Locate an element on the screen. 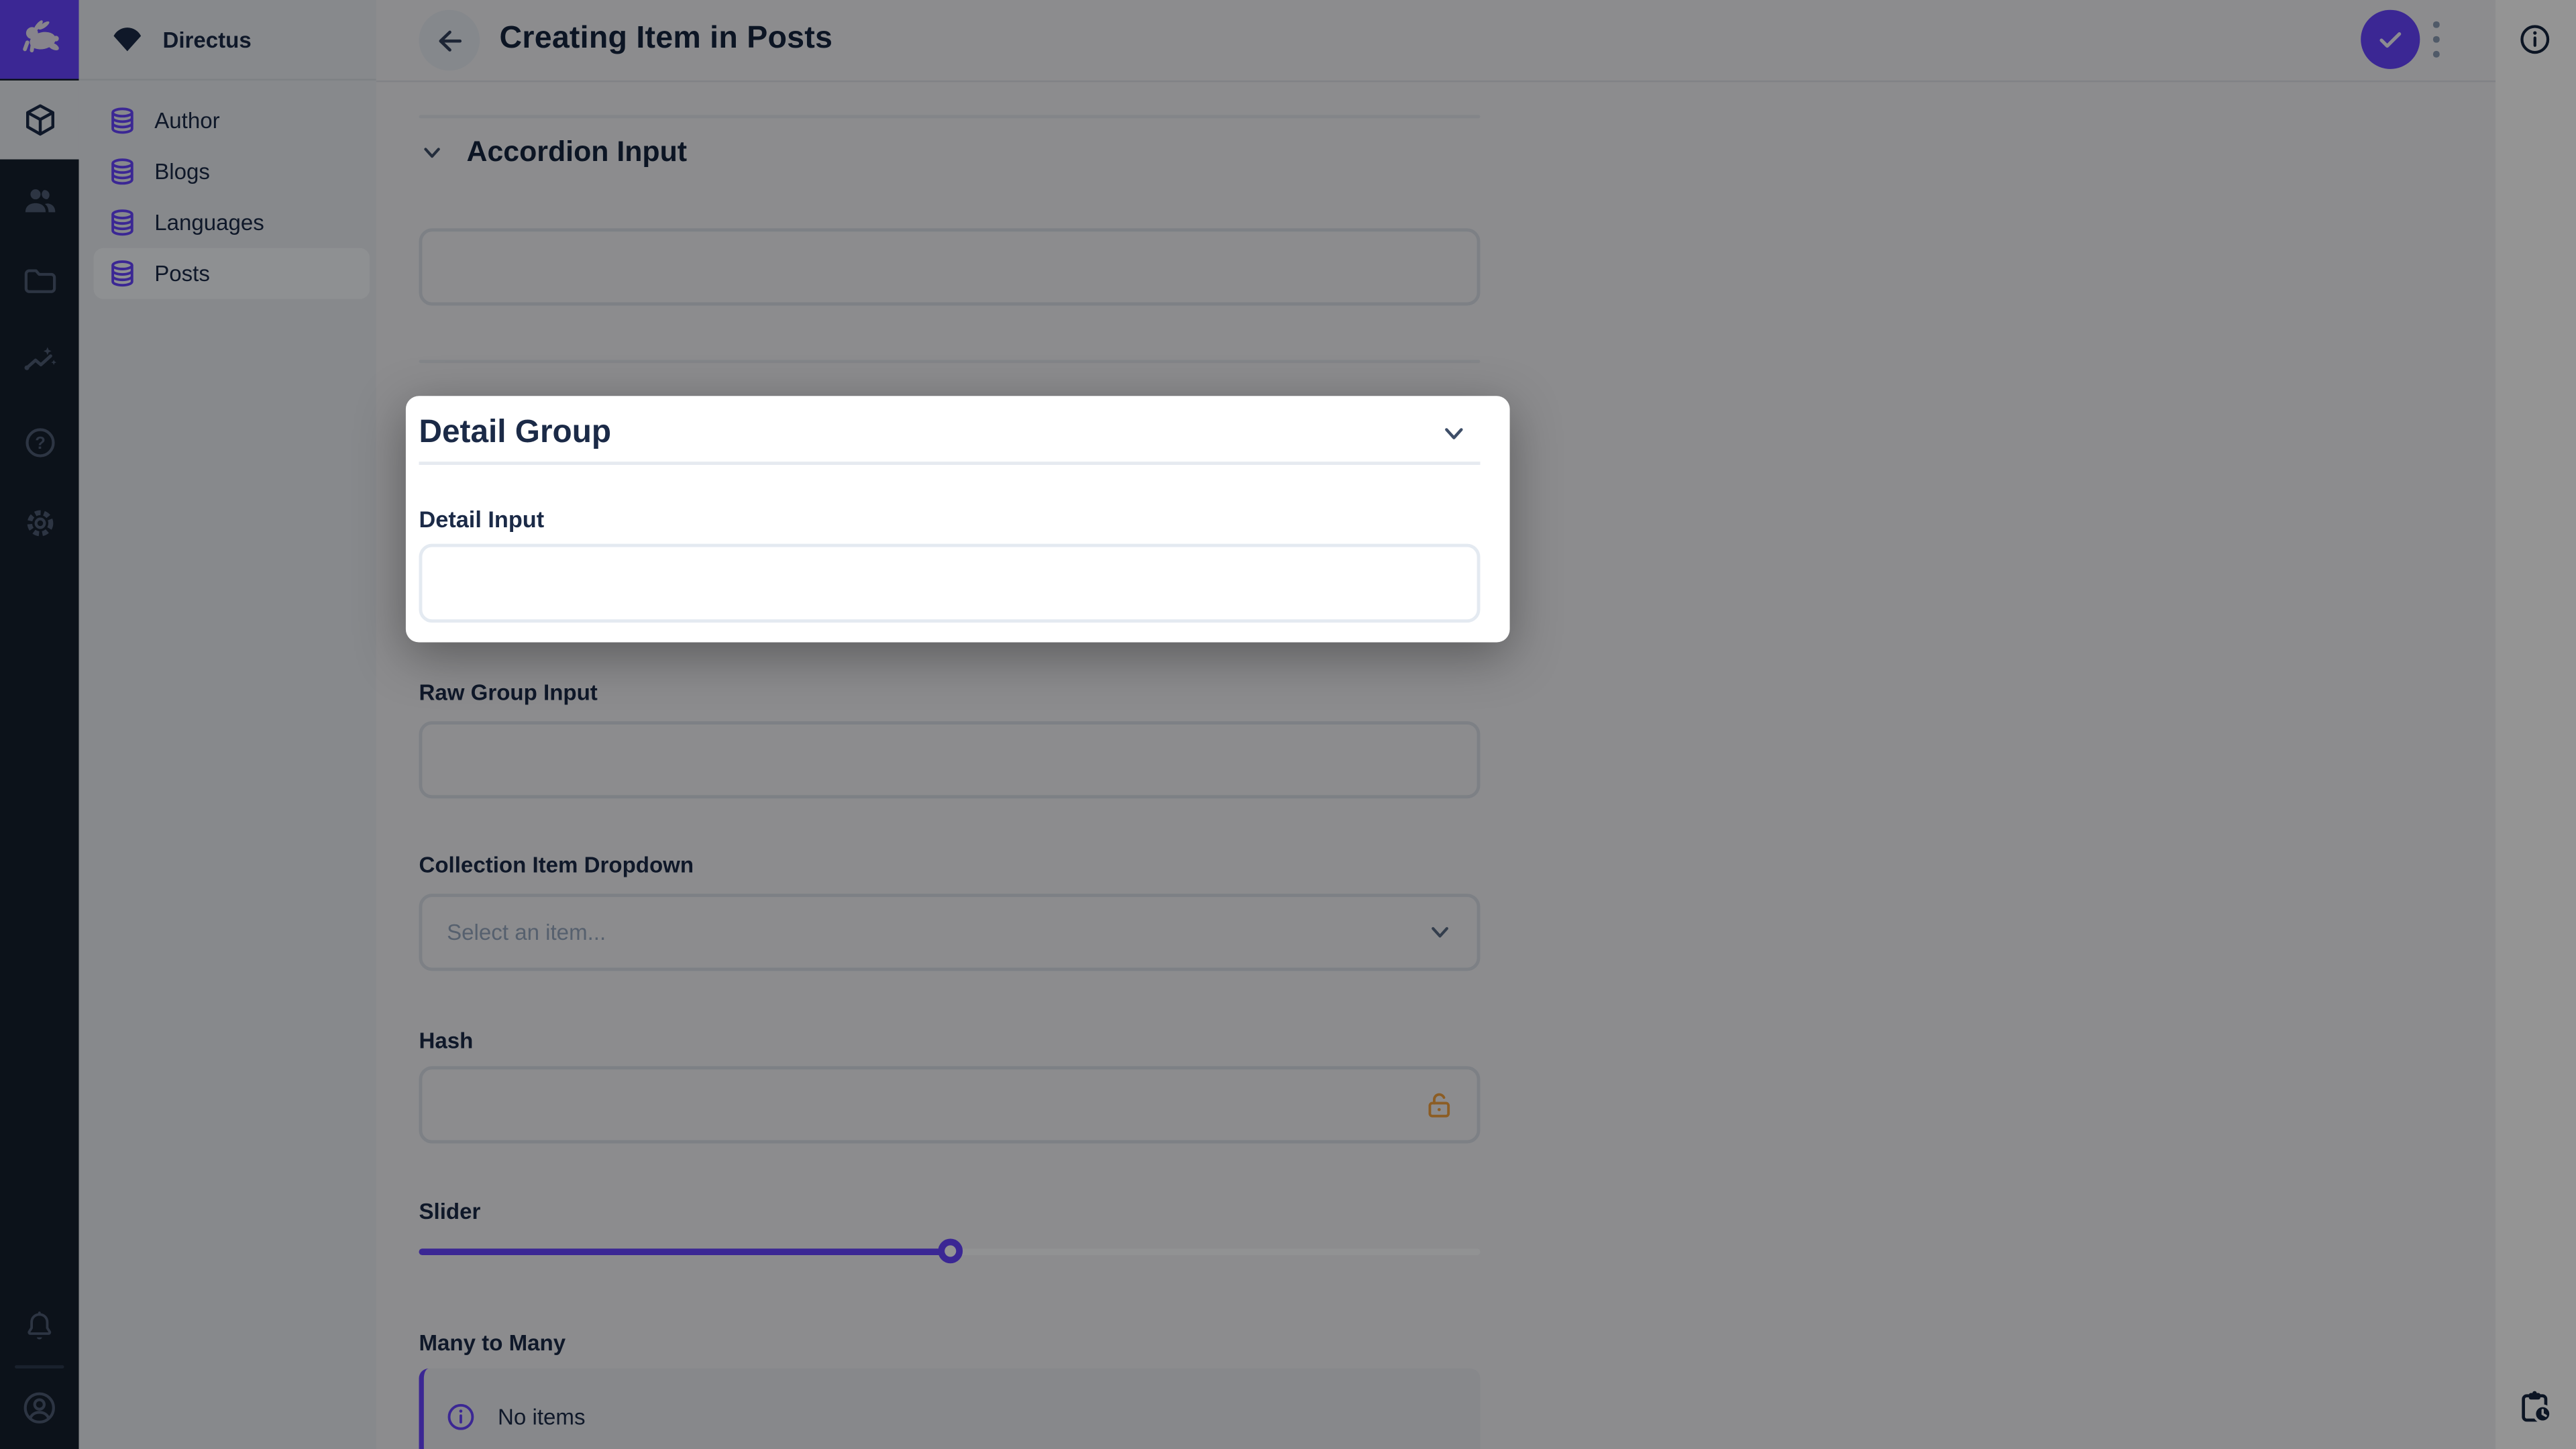 This screenshot has width=2576, height=1449. detail-group-collapse-button is located at coordinates (1454, 434).